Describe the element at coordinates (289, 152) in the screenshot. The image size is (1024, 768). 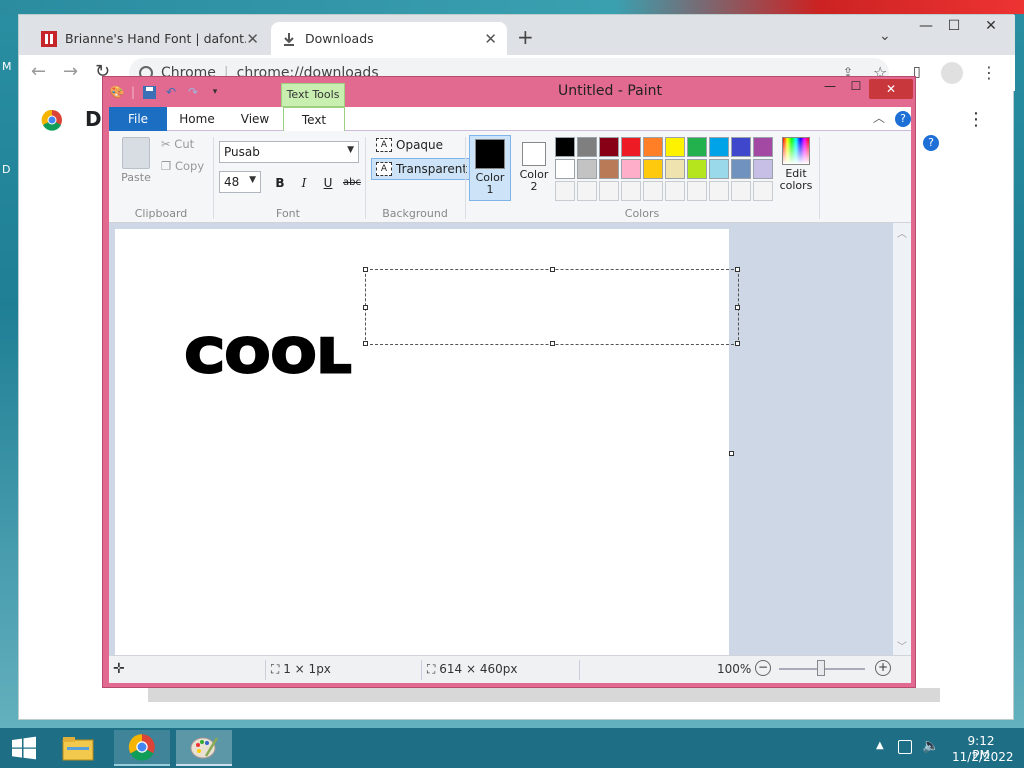
I see `font-family-select: Pusab ▼` at that location.